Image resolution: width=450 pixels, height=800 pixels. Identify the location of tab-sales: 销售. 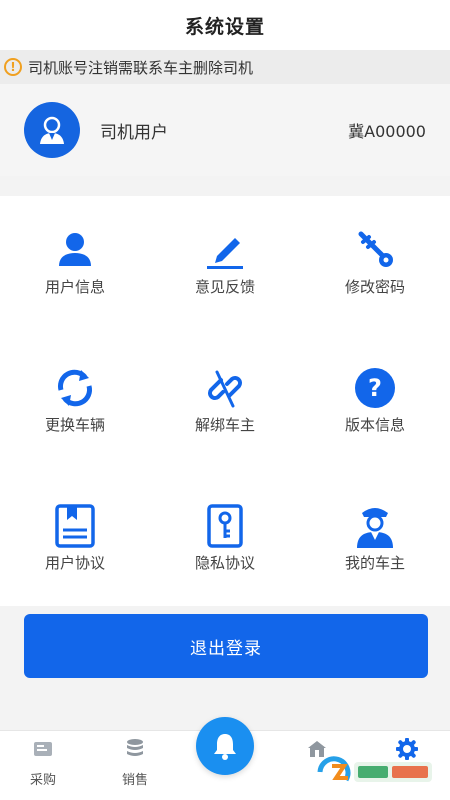
(135, 765).